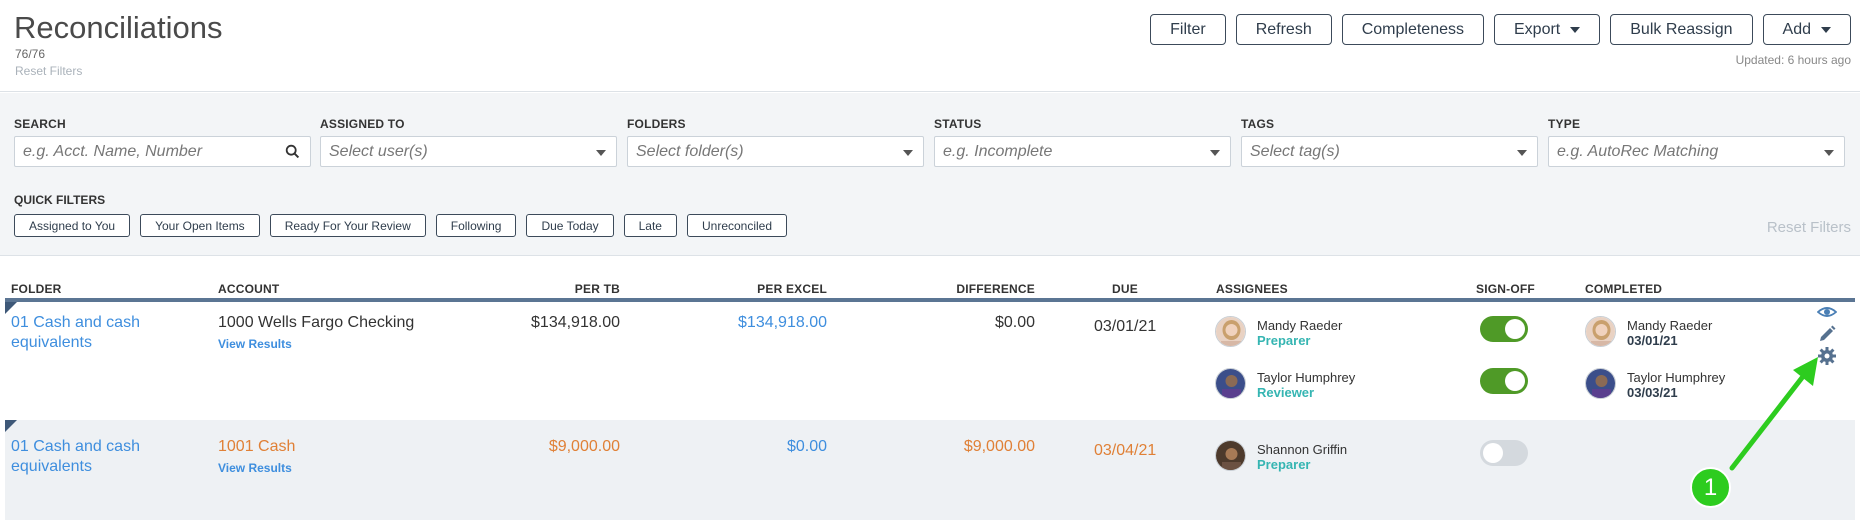 The width and height of the screenshot is (1860, 520). I want to click on column-header-assignees: ASSIGNEES, so click(1252, 289).